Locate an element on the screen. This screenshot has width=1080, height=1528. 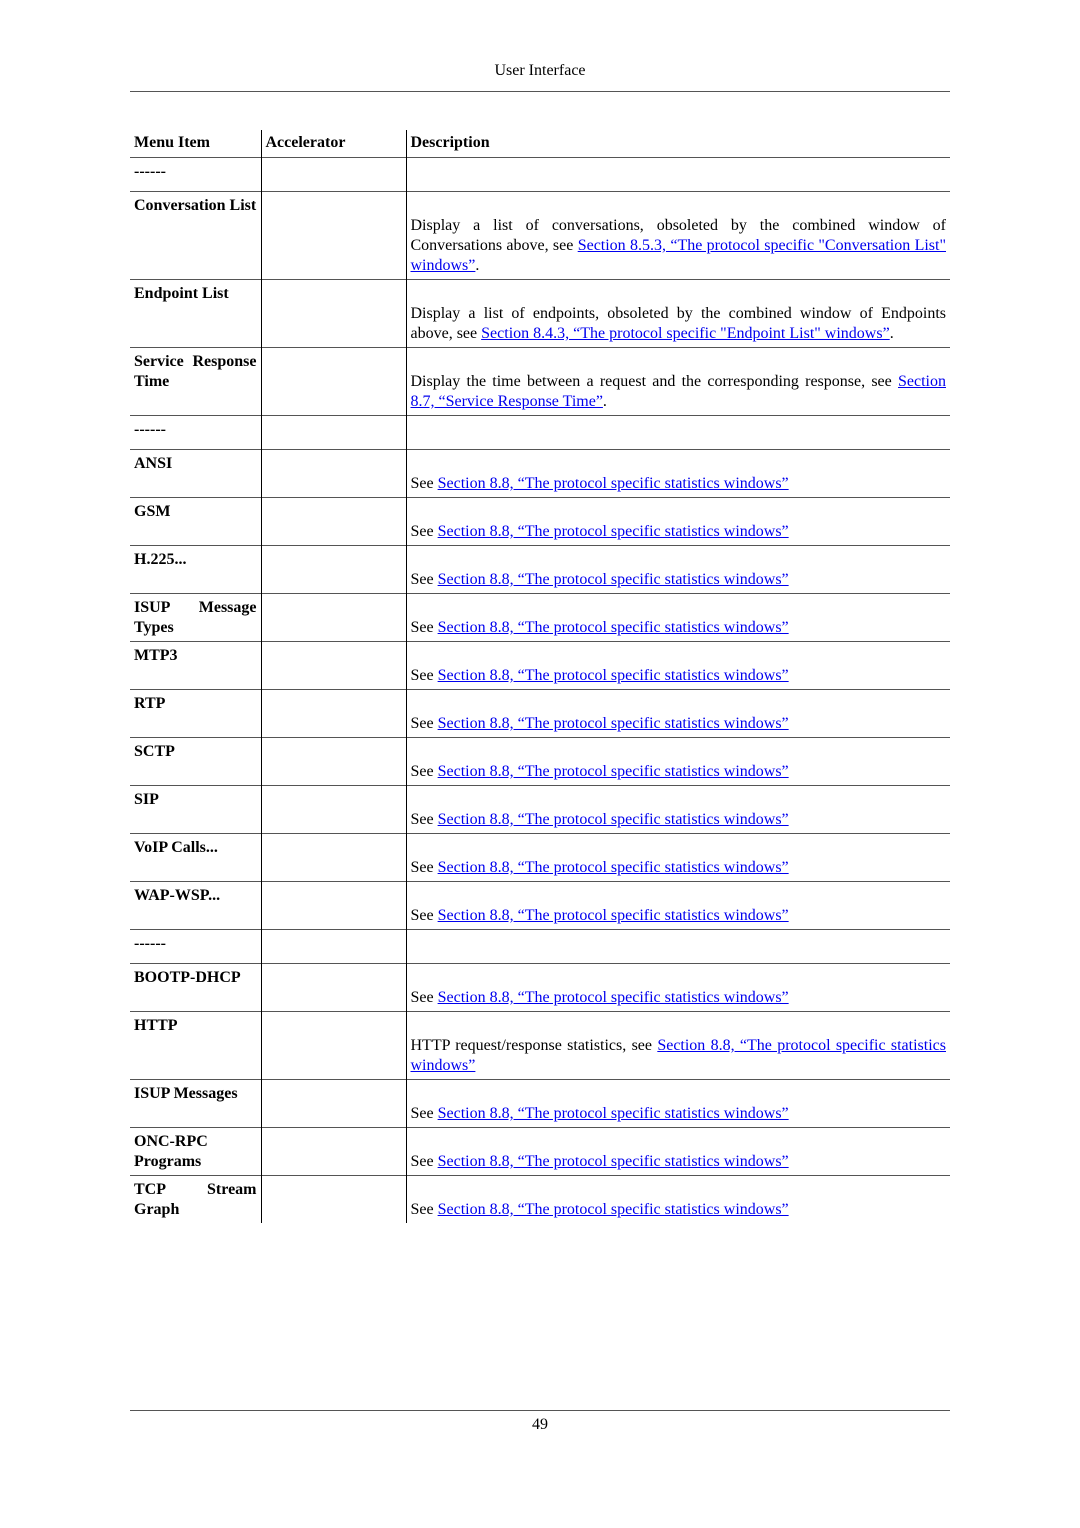
menu-item-cell: ONC-RPC Programs is located at coordinates (196, 1151).